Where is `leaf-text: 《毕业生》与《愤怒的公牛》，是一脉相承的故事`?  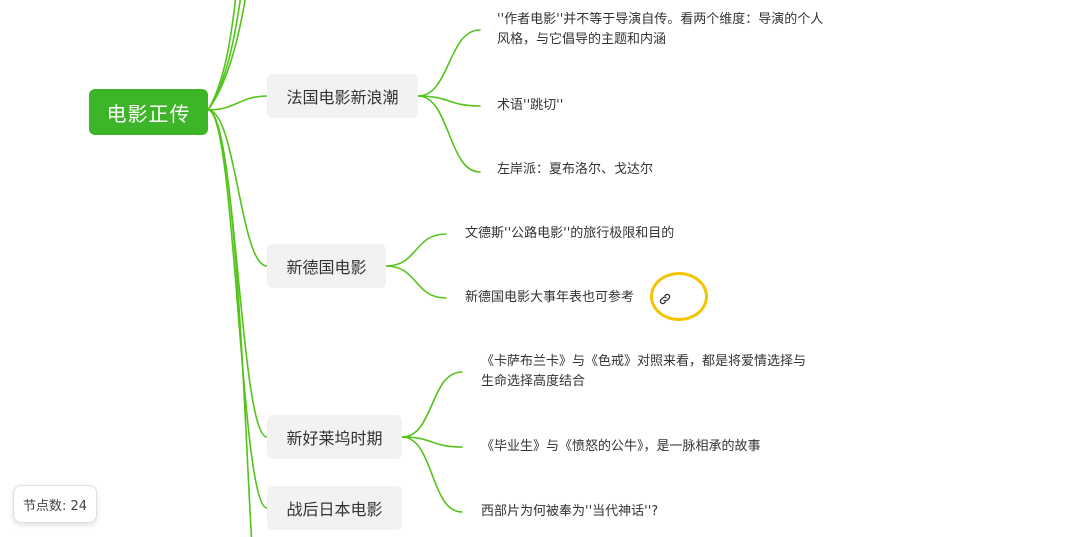 leaf-text: 《毕业生》与《愤怒的公牛》，是一脉相承的故事 is located at coordinates (621, 446).